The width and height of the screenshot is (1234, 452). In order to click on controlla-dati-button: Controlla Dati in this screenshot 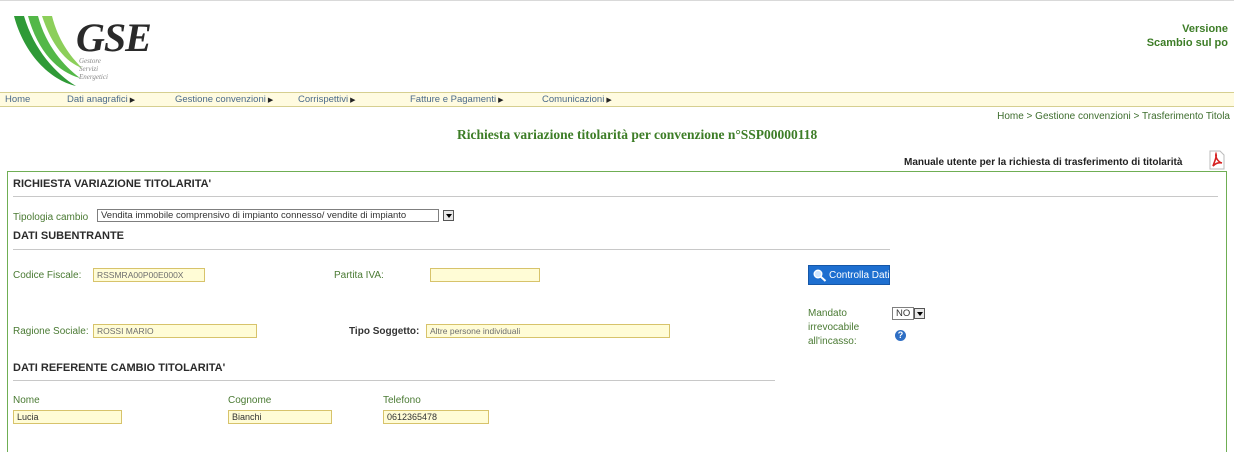, I will do `click(849, 275)`.